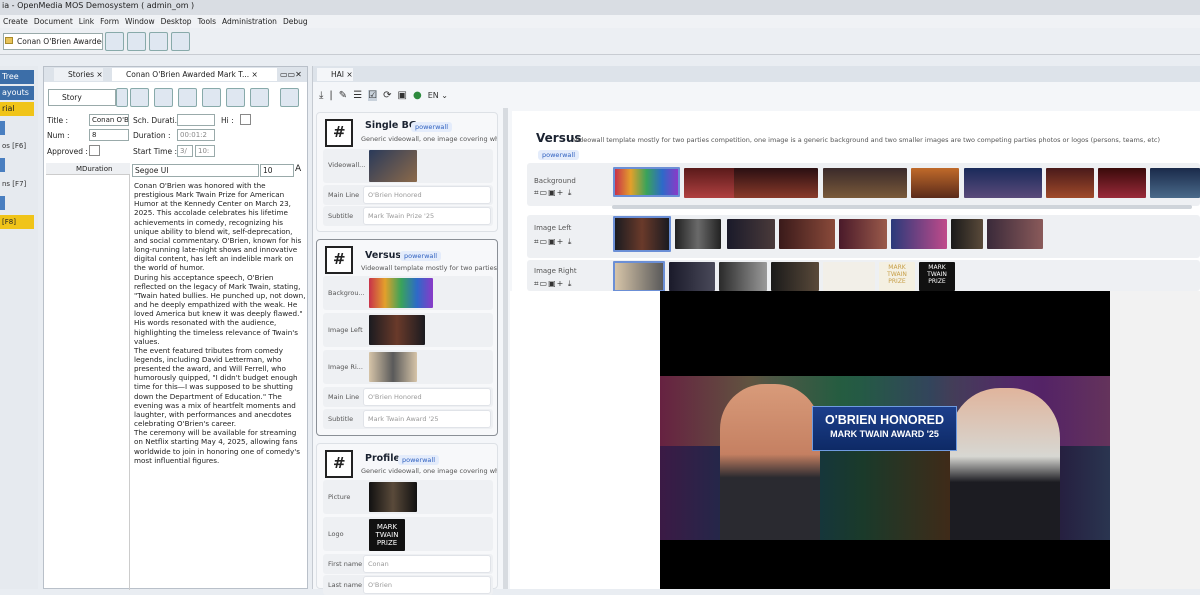  I want to click on list-edit-icon: ☰, so click(357, 95).